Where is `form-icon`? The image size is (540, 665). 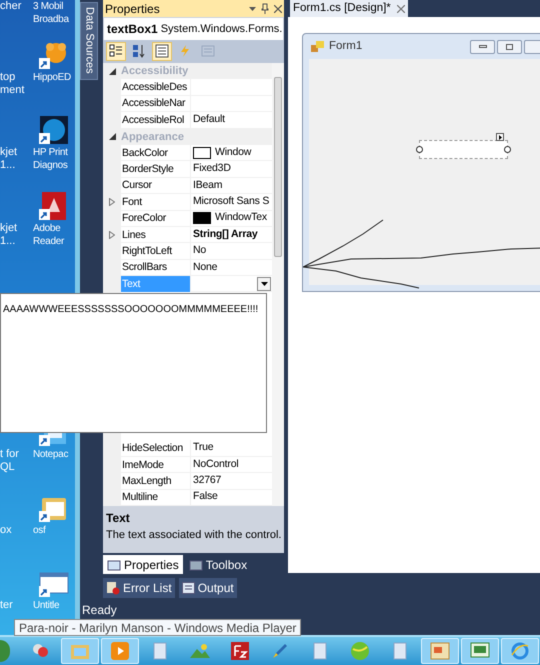
form-icon is located at coordinates (318, 46).